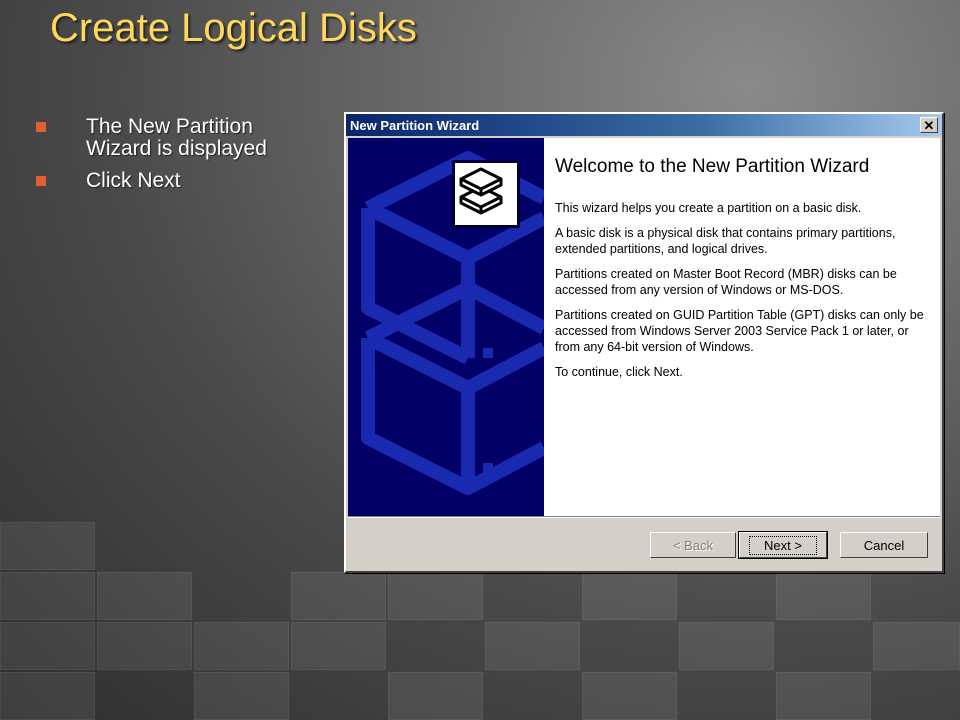 The image size is (960, 720). What do you see at coordinates (884, 545) in the screenshot?
I see `cancel-button: Cancel` at bounding box center [884, 545].